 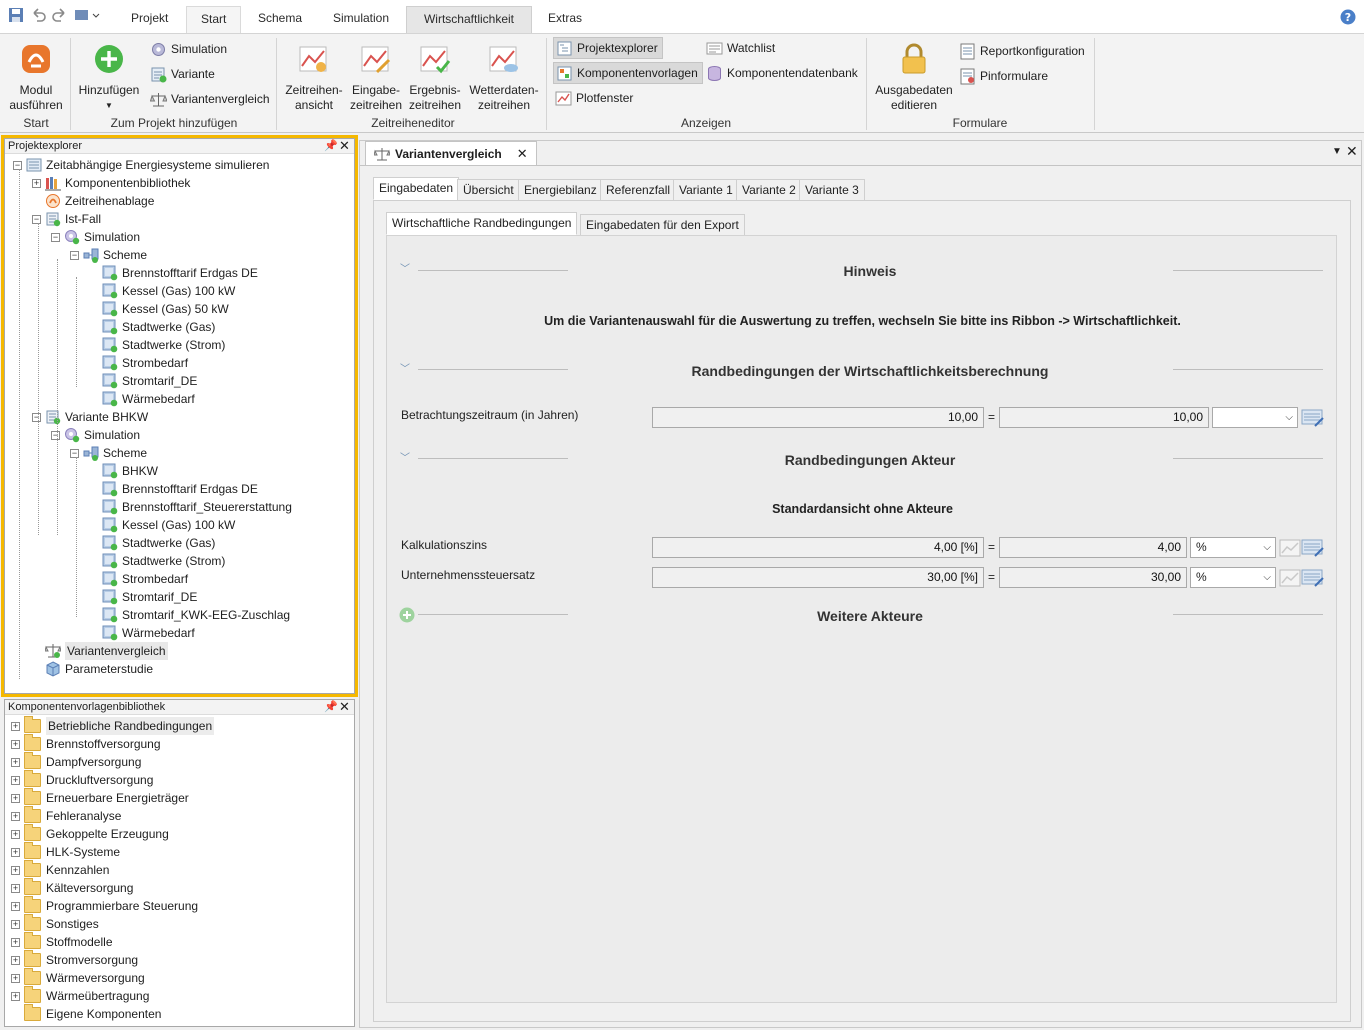 I want to click on pinformulare-button: Pinformulare, so click(x=1004, y=76).